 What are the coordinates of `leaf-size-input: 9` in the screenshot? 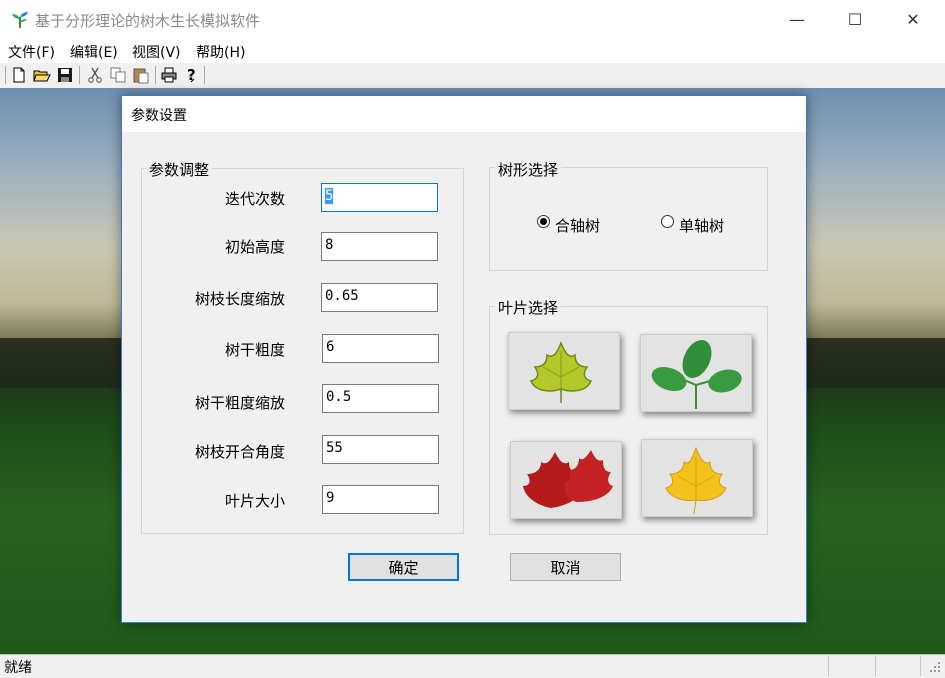 It's located at (380, 499).